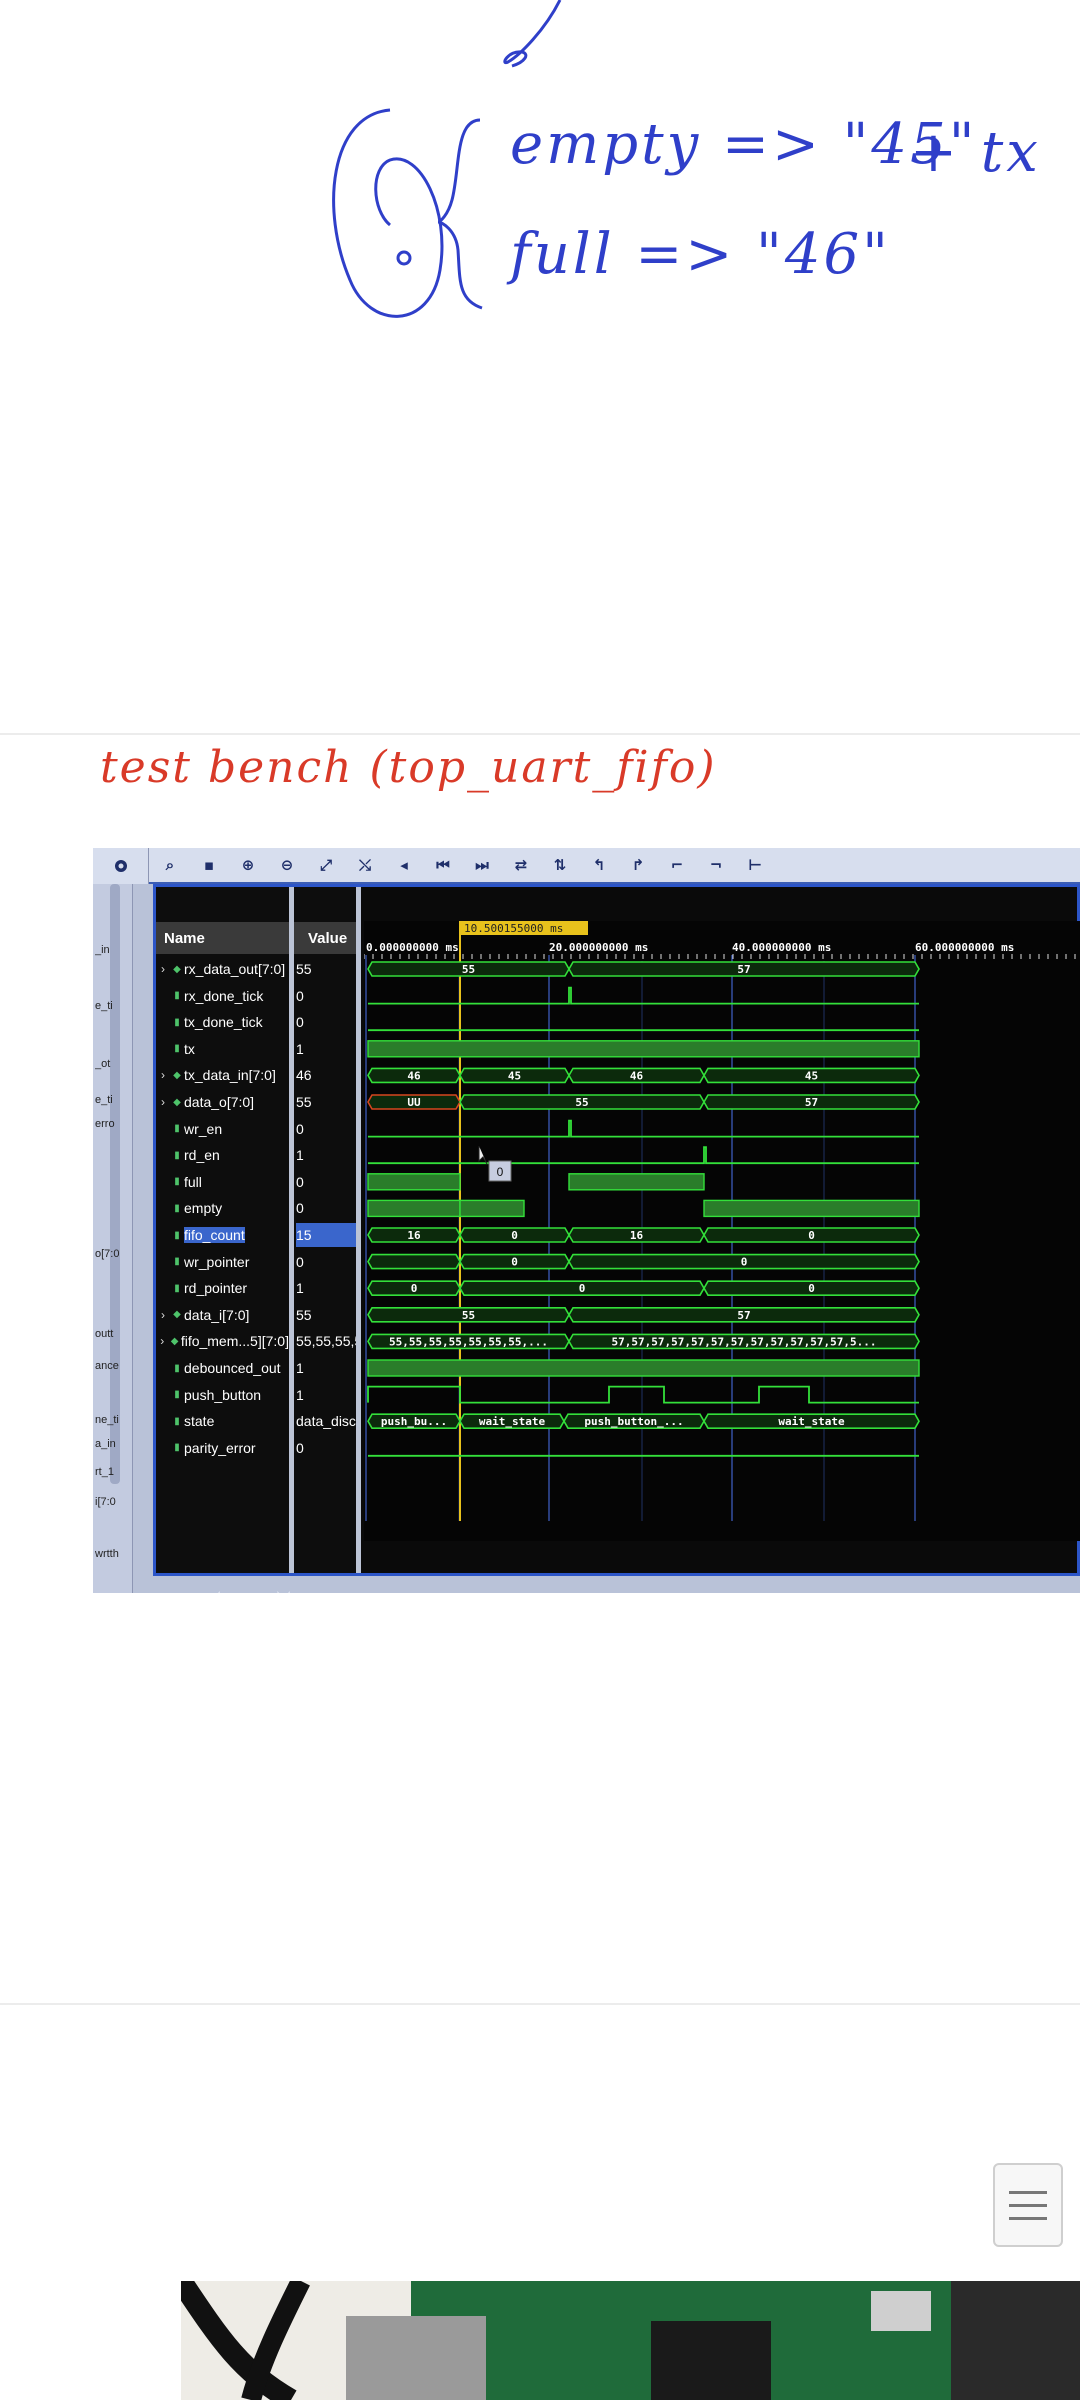  What do you see at coordinates (222, 1315) in the screenshot?
I see `signal-row-13: › ◆ data_i[7:0]` at bounding box center [222, 1315].